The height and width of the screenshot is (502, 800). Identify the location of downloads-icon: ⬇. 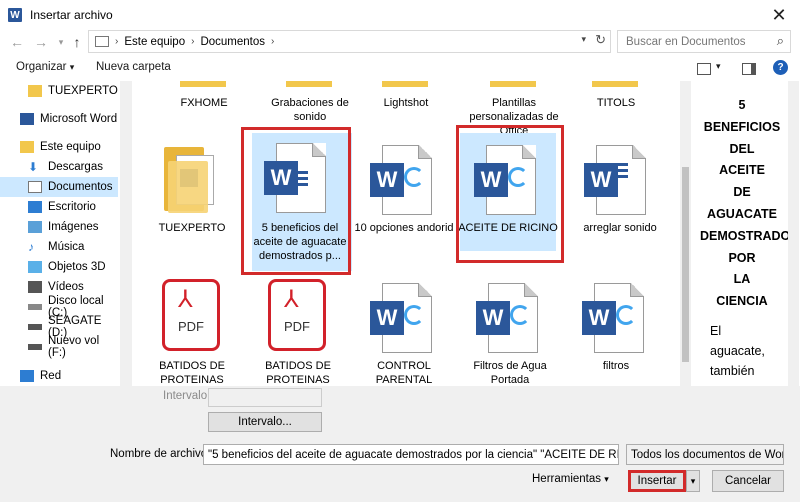
(33, 167).